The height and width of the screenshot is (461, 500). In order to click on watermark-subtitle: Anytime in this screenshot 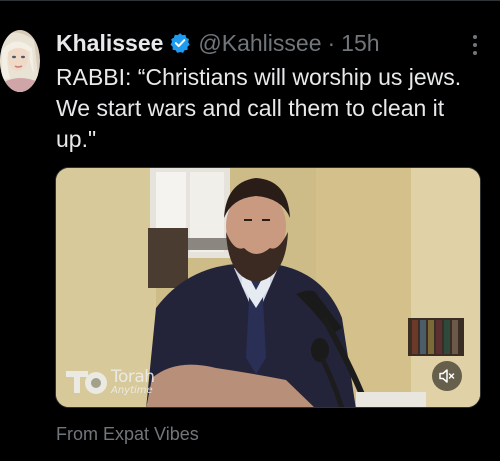, I will do `click(132, 390)`.